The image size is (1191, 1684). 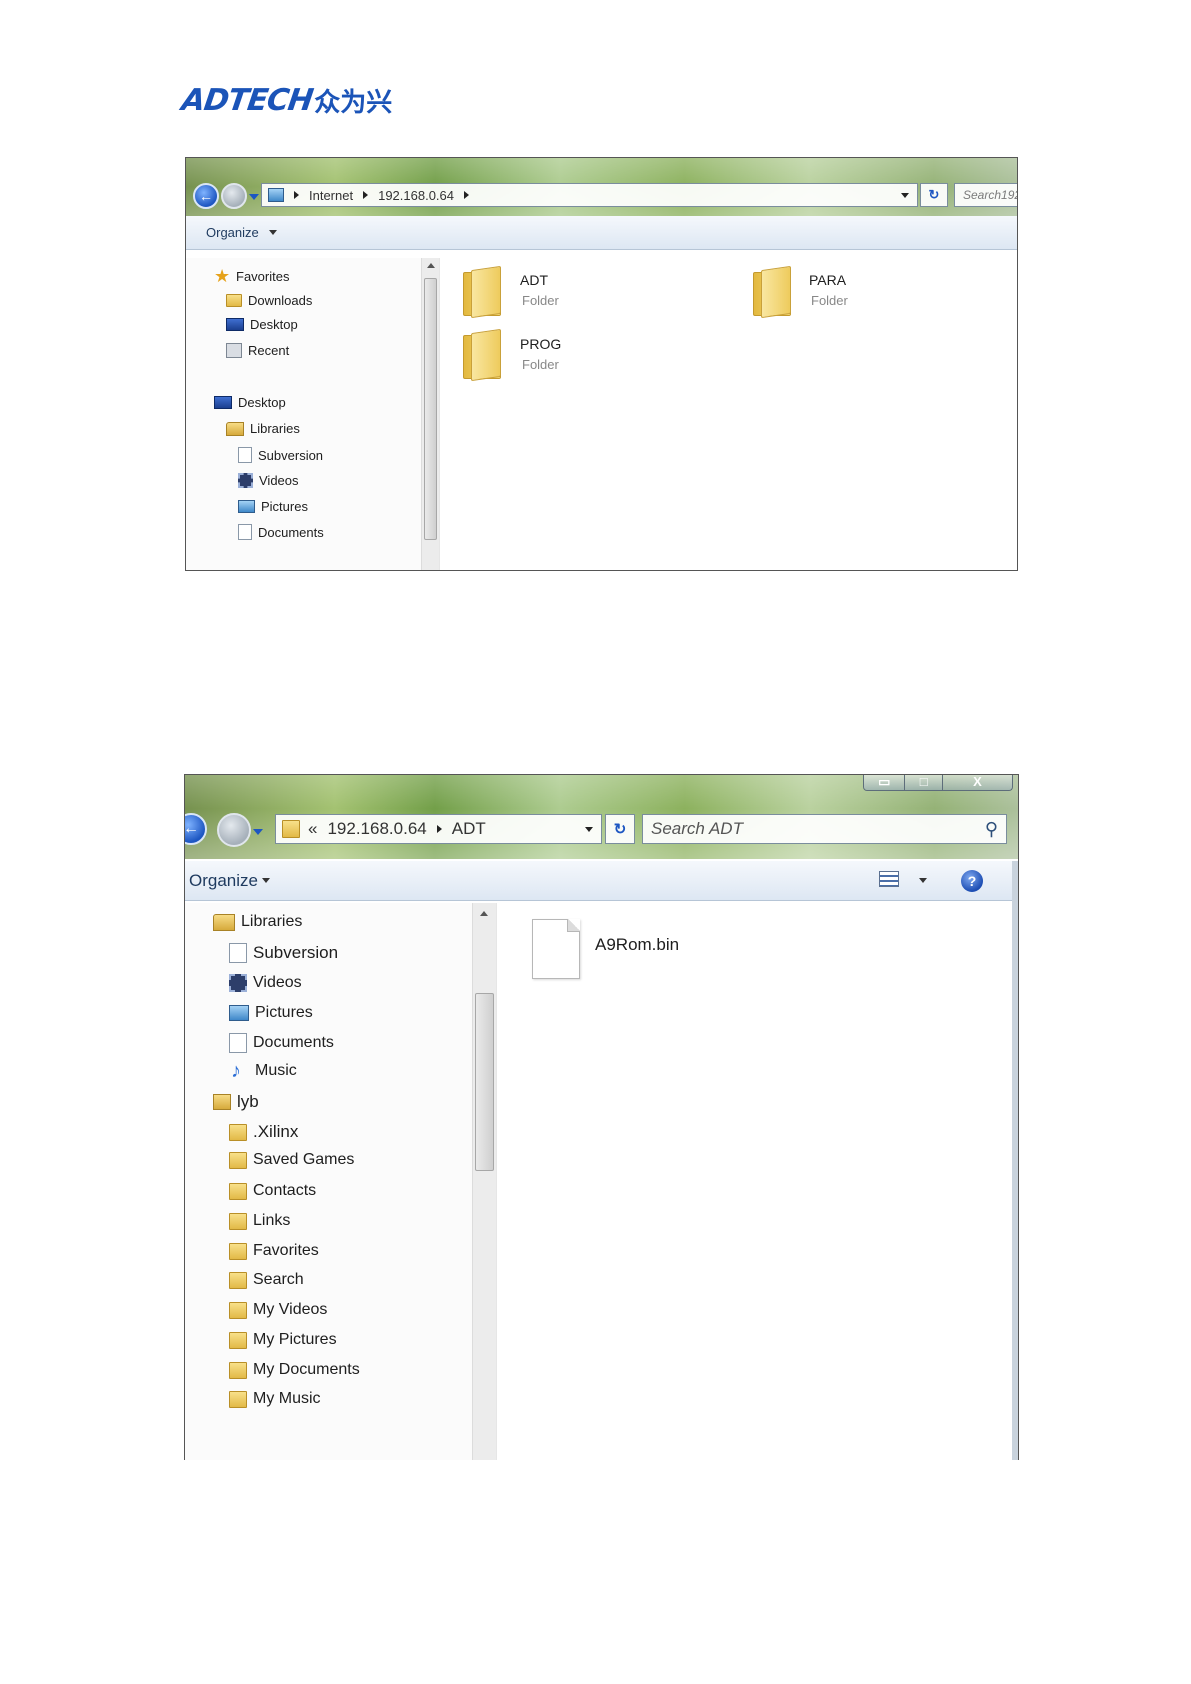 I want to click on folder-name-adt: ADT, so click(x=534, y=280).